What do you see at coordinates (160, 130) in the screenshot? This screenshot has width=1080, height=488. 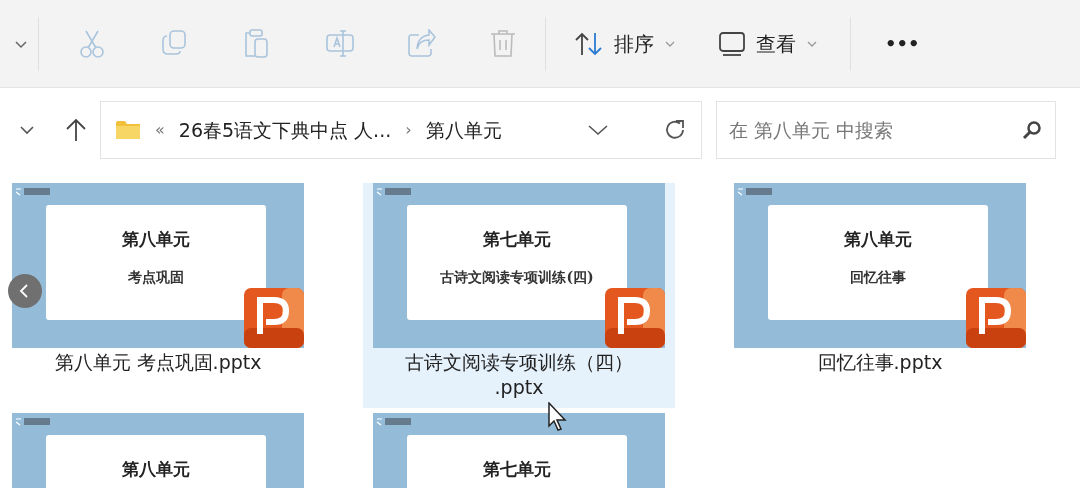 I see `overflow-chevron: «` at bounding box center [160, 130].